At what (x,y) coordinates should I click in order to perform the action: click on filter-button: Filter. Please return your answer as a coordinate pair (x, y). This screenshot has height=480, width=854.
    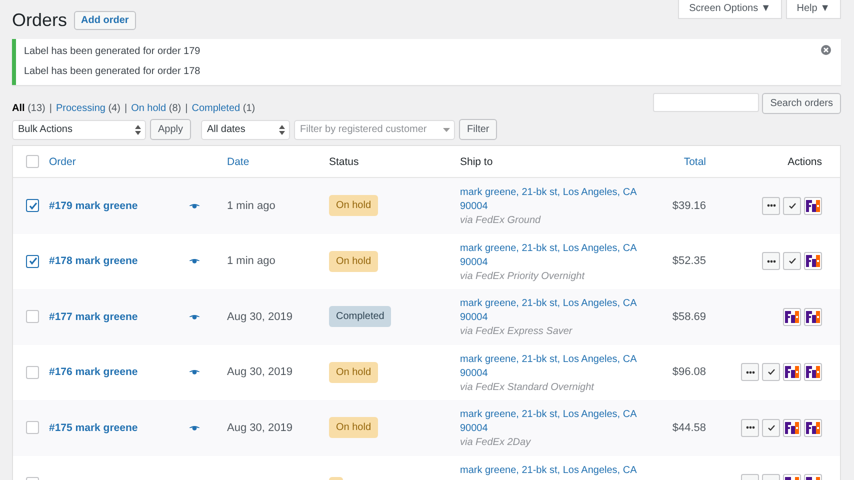
    Looking at the image, I should click on (478, 129).